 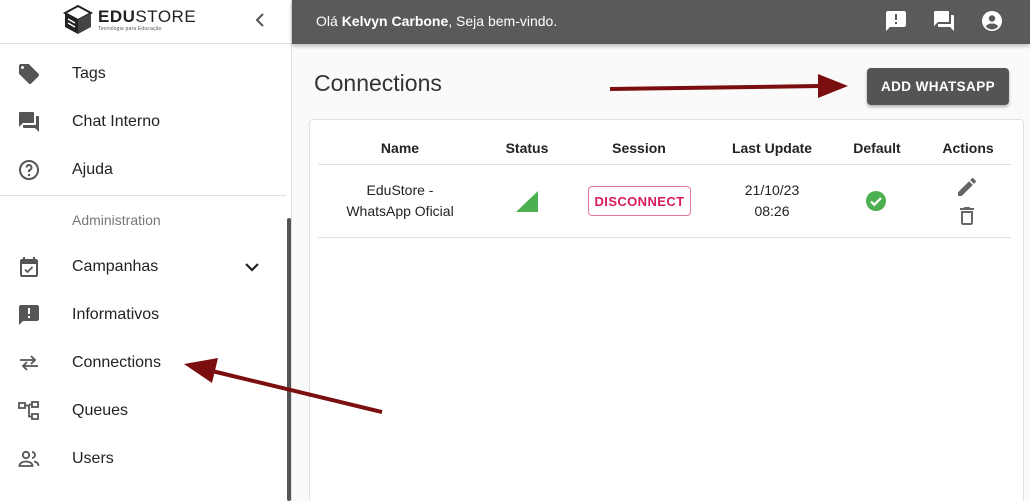 I want to click on user-name: Kelvyn Carbone, so click(x=395, y=21).